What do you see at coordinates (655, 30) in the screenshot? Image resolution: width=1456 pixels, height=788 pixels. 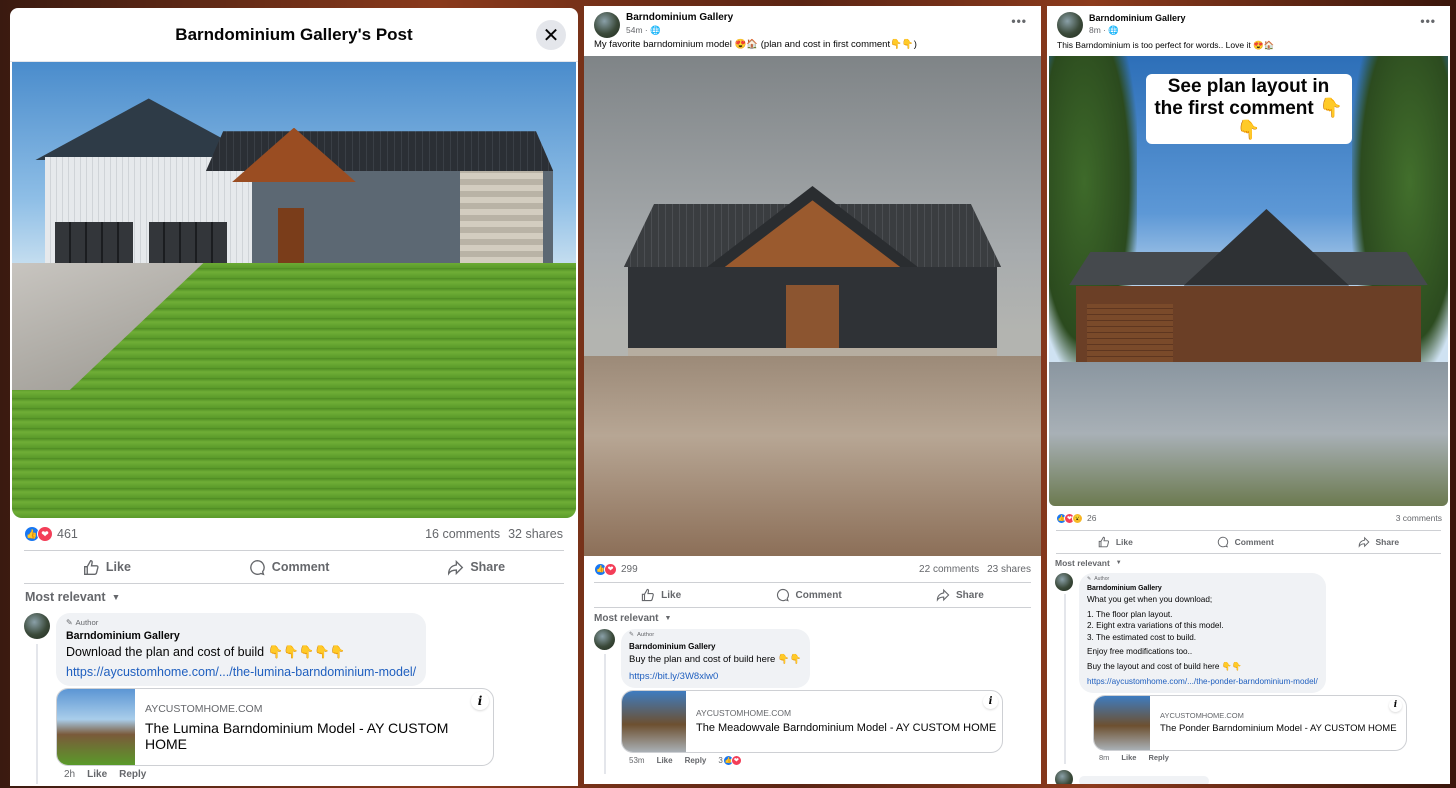 I see `globe-icon: 🌐` at bounding box center [655, 30].